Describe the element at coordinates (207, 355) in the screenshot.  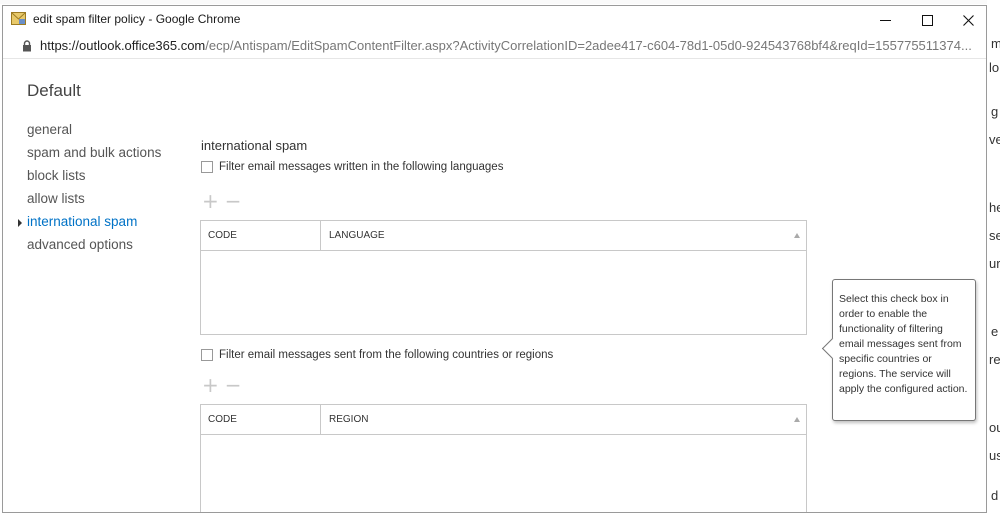
I see `regions-filter-checkbox` at that location.